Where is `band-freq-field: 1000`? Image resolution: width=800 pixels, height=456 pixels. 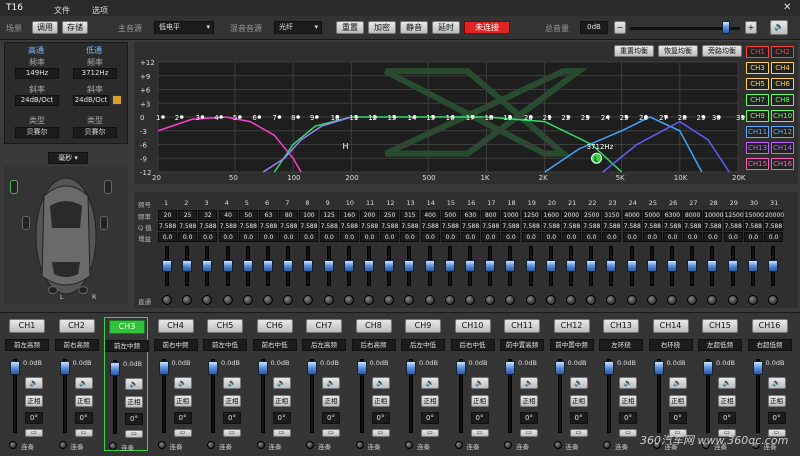
band-freq-field: 1000 is located at coordinates (511, 215).